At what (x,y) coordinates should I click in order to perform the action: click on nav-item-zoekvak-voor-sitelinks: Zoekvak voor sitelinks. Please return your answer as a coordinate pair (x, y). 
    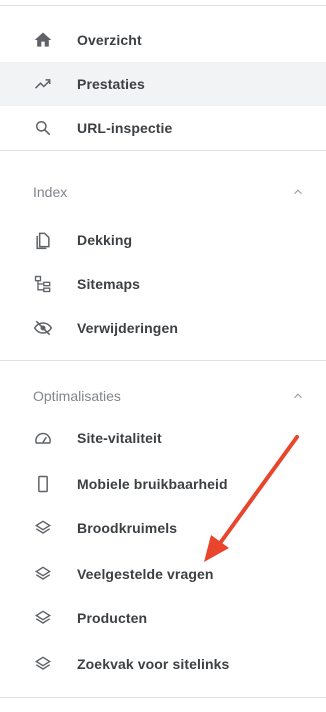
    Looking at the image, I should click on (163, 664).